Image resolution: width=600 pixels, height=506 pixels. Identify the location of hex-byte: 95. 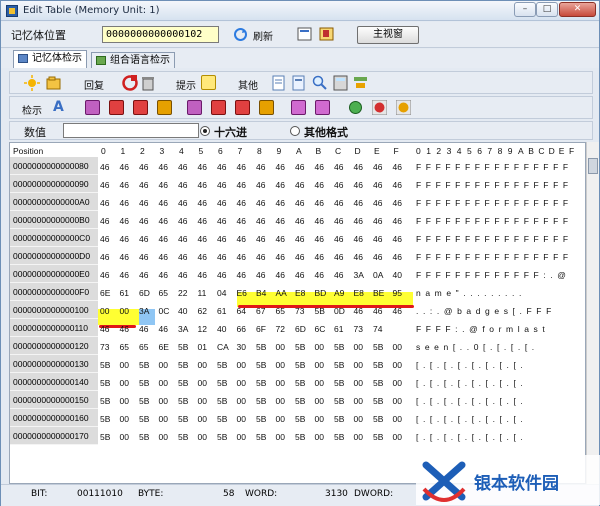
(397, 293).